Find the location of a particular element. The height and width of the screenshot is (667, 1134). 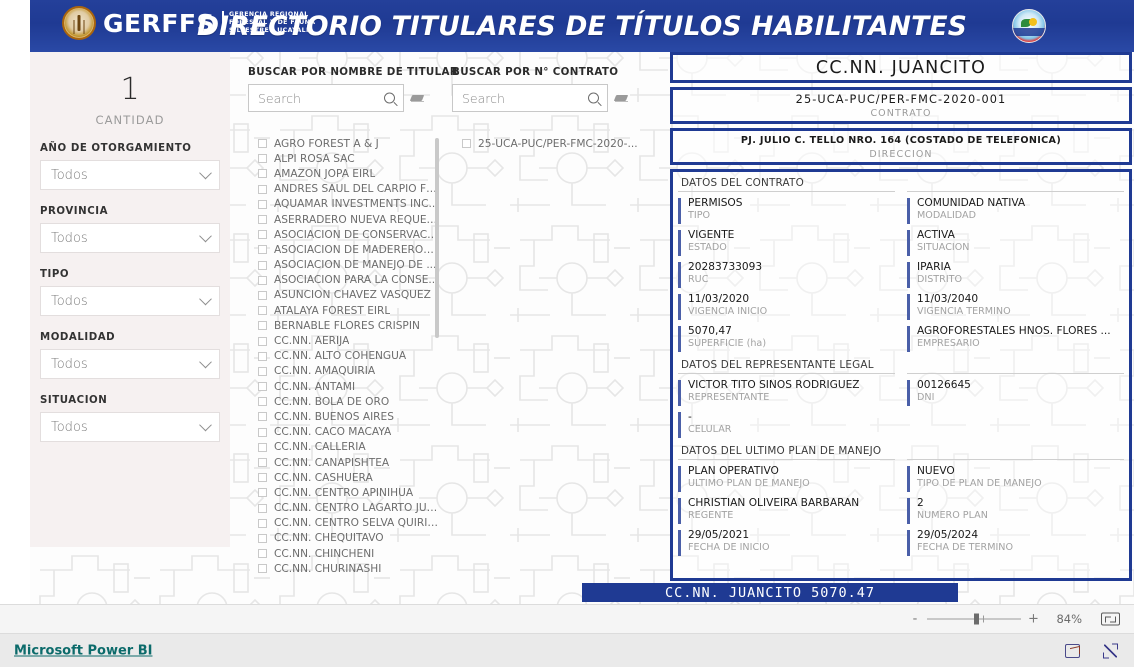

field-label: ULTIMO PLAN DE MANEJO is located at coordinates (749, 483).